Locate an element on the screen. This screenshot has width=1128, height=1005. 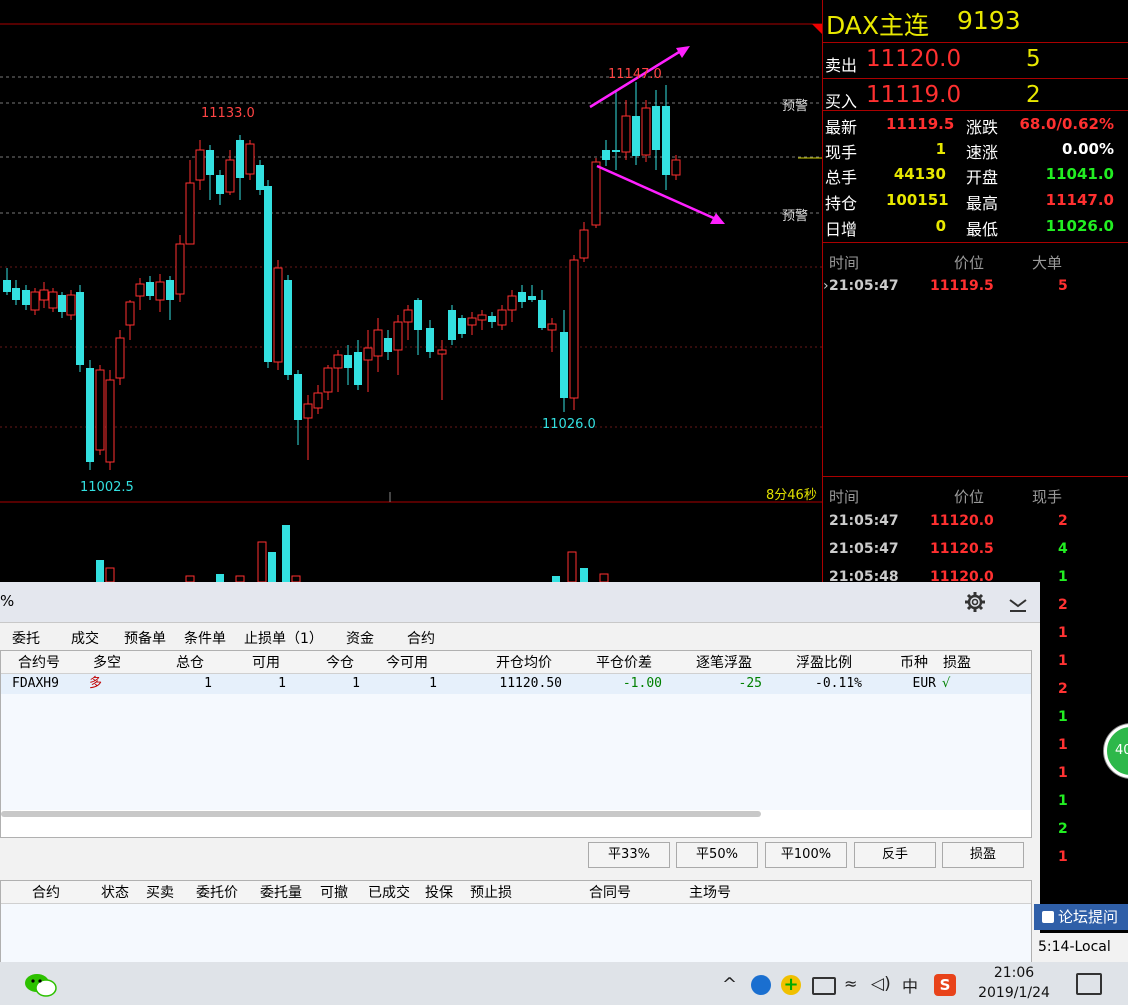
clock-time: 21:06 is located at coordinates (1014, 973).